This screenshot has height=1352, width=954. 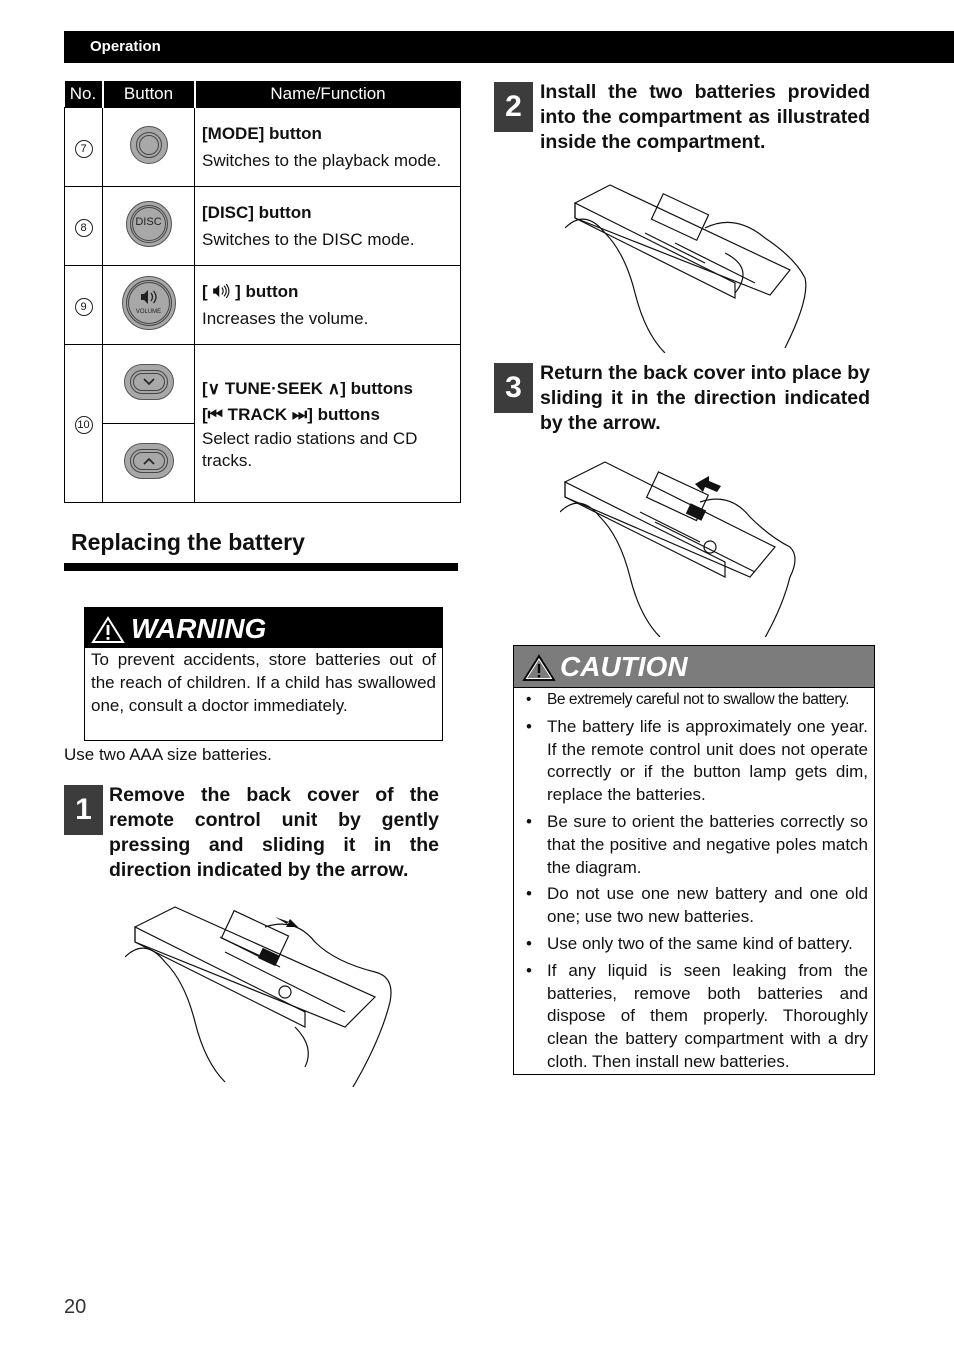 I want to click on table-header-row: No. Button Name/Function, so click(x=262, y=94).